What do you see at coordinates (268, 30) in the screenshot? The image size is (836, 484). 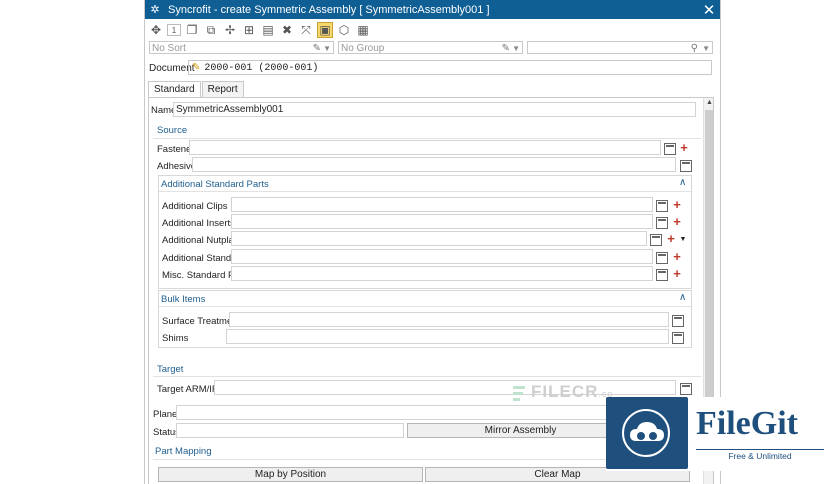 I see `clipboard-icon: ▤` at bounding box center [268, 30].